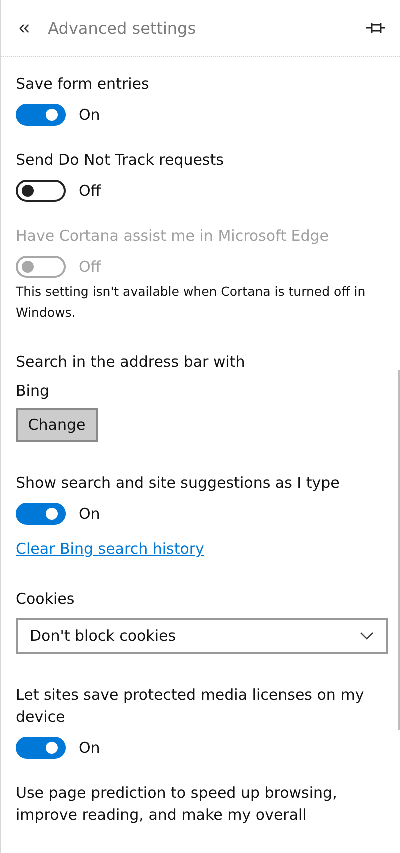  I want to click on change-button: Change, so click(57, 425).